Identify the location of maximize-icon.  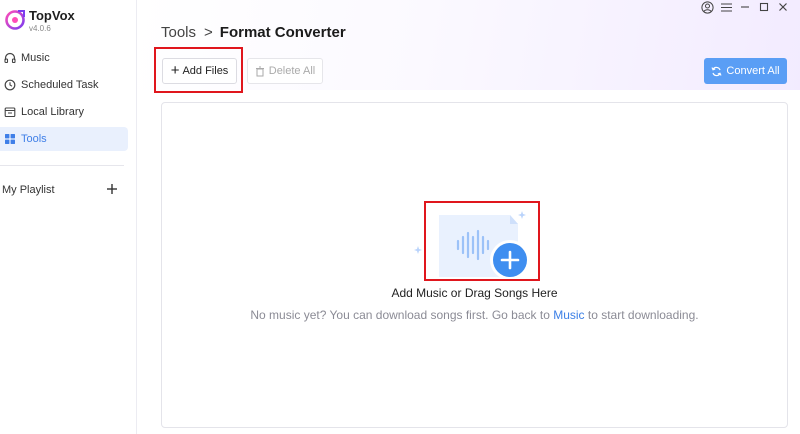
(764, 7).